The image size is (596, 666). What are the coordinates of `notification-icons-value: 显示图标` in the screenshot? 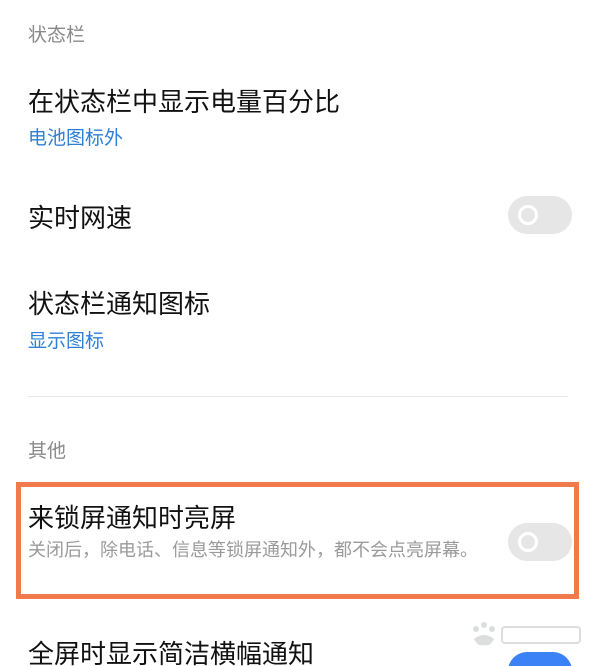 It's located at (66, 341).